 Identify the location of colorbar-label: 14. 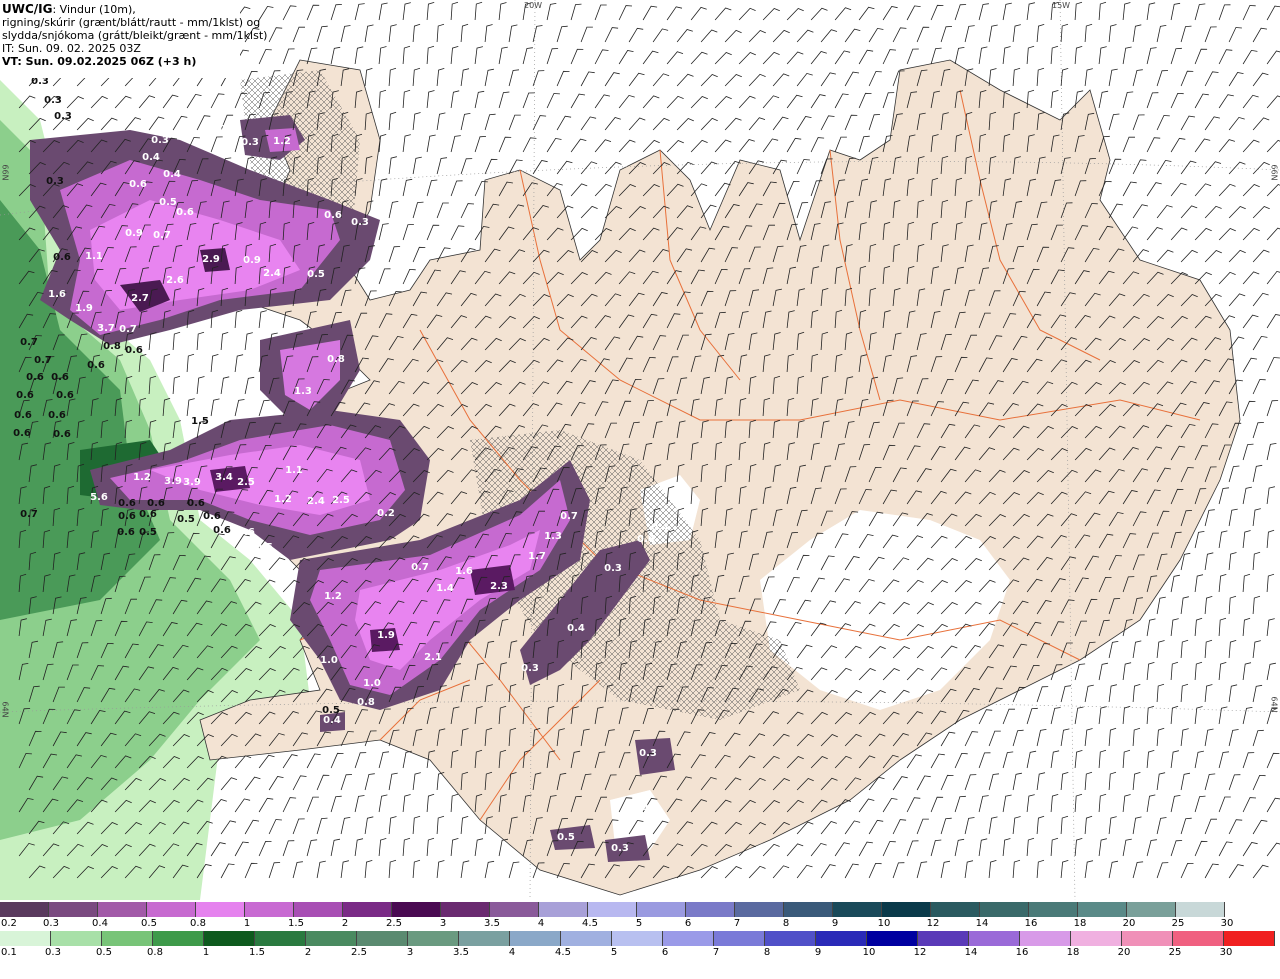
(971, 952).